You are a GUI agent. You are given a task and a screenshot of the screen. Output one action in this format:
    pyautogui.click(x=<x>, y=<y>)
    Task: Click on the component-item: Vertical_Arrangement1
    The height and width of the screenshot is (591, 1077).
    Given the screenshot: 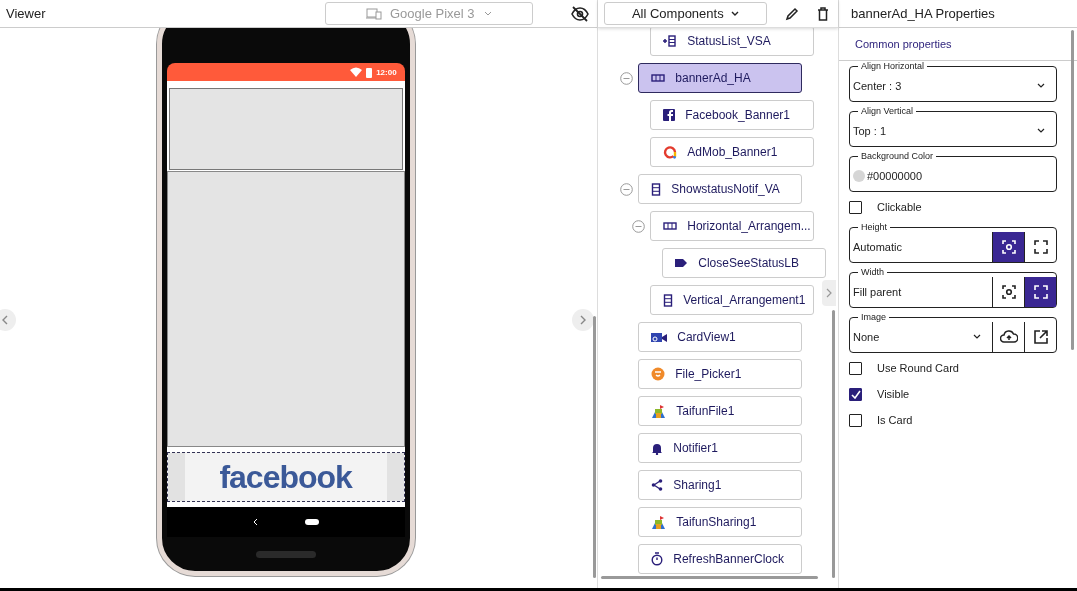 What is the action you would take?
    pyautogui.click(x=732, y=300)
    